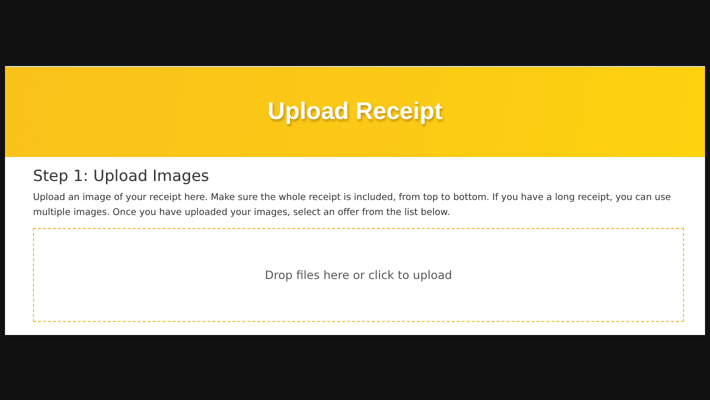  Describe the element at coordinates (352, 205) in the screenshot. I see `step-description: Upload an image of your receipt here. Make sure the whole receipt is included, from top to bottom. If you have a long receipt, you can use multiple images. Once you have uploaded your images, select an offer from the list below.` at that location.